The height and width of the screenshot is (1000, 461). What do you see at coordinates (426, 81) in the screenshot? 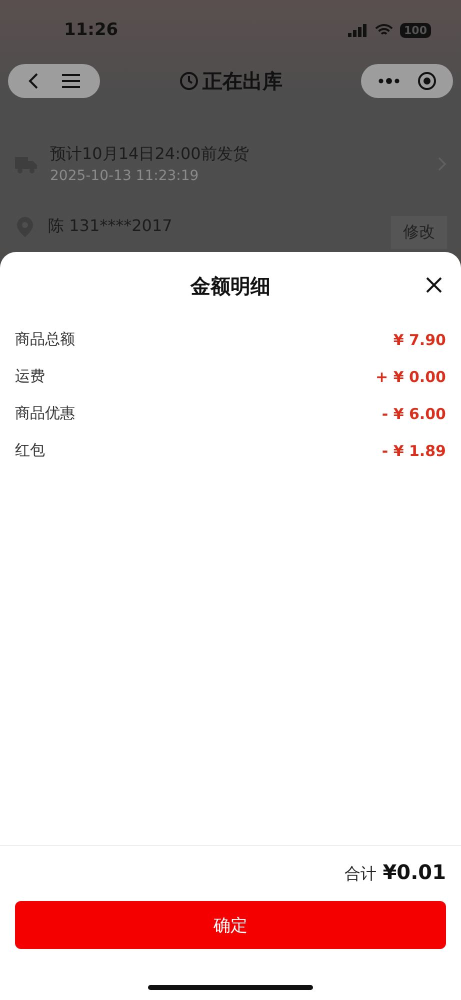
I see `target-icon` at bounding box center [426, 81].